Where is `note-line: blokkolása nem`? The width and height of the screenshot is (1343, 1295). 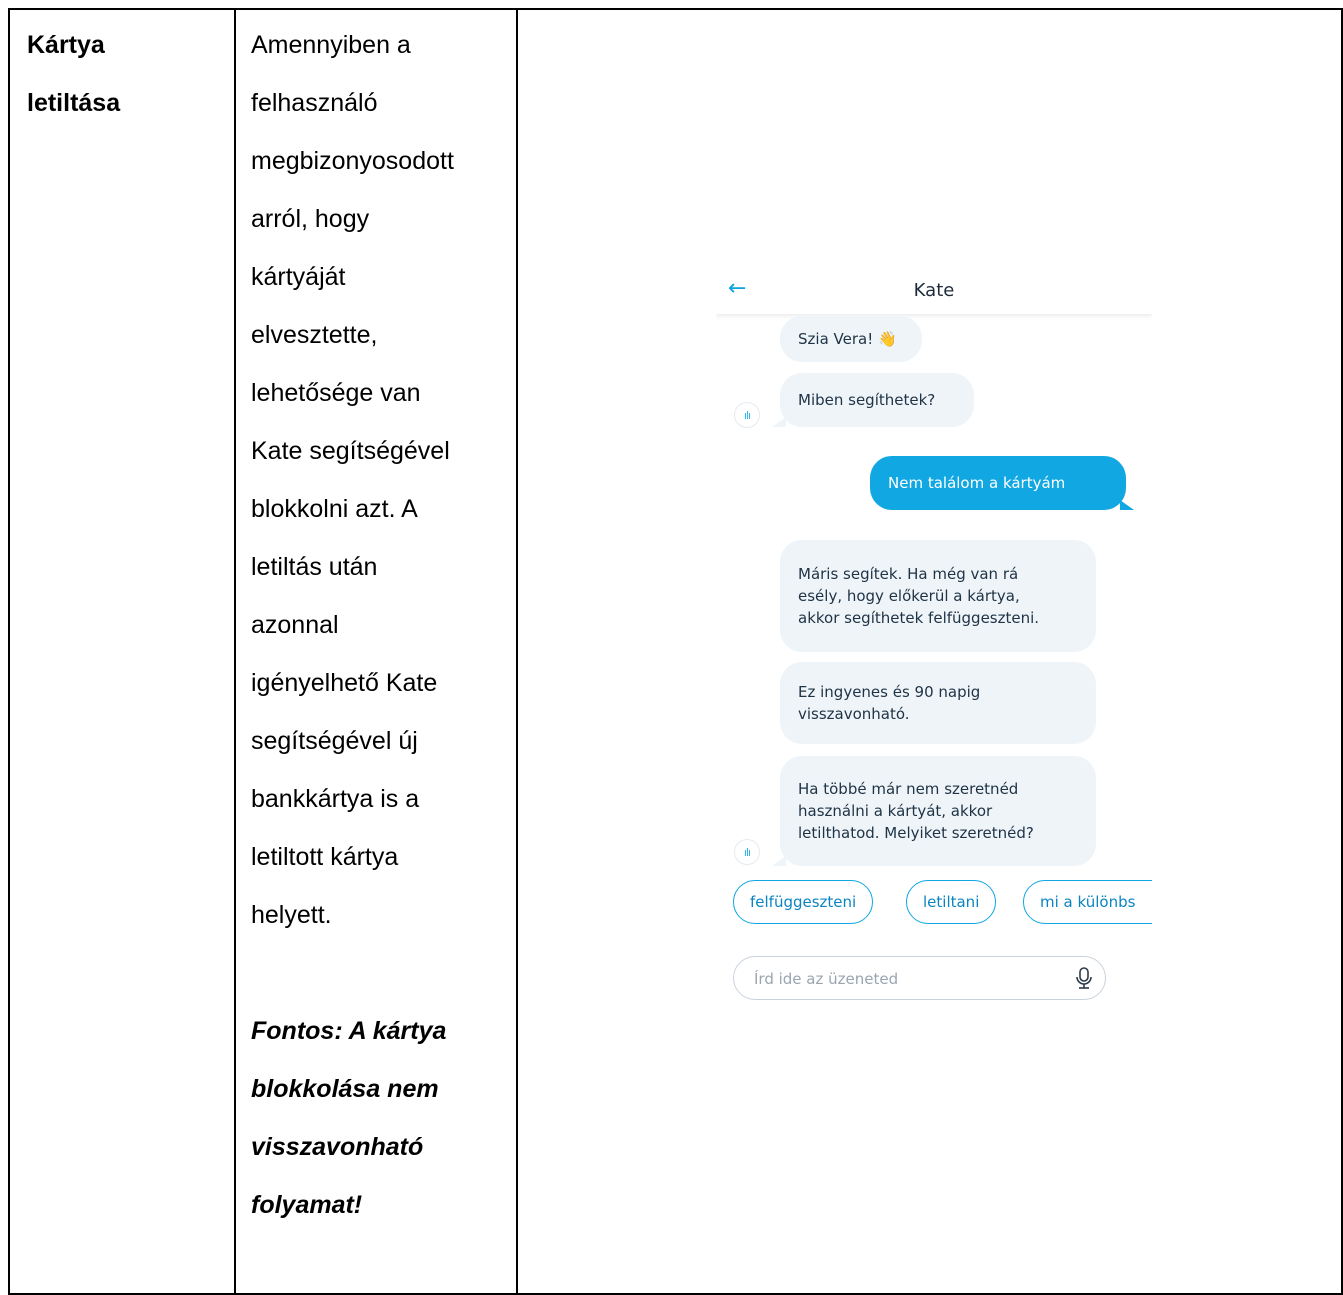
note-line: blokkolása nem is located at coordinates (345, 1089).